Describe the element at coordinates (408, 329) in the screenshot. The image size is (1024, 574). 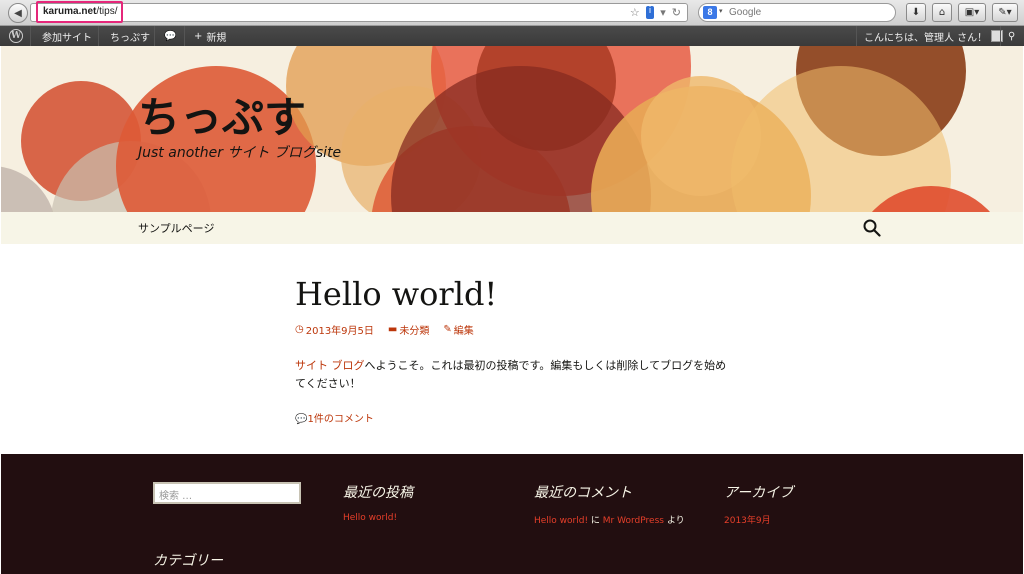
I see `post-category-link: ▬ 未分類` at that location.